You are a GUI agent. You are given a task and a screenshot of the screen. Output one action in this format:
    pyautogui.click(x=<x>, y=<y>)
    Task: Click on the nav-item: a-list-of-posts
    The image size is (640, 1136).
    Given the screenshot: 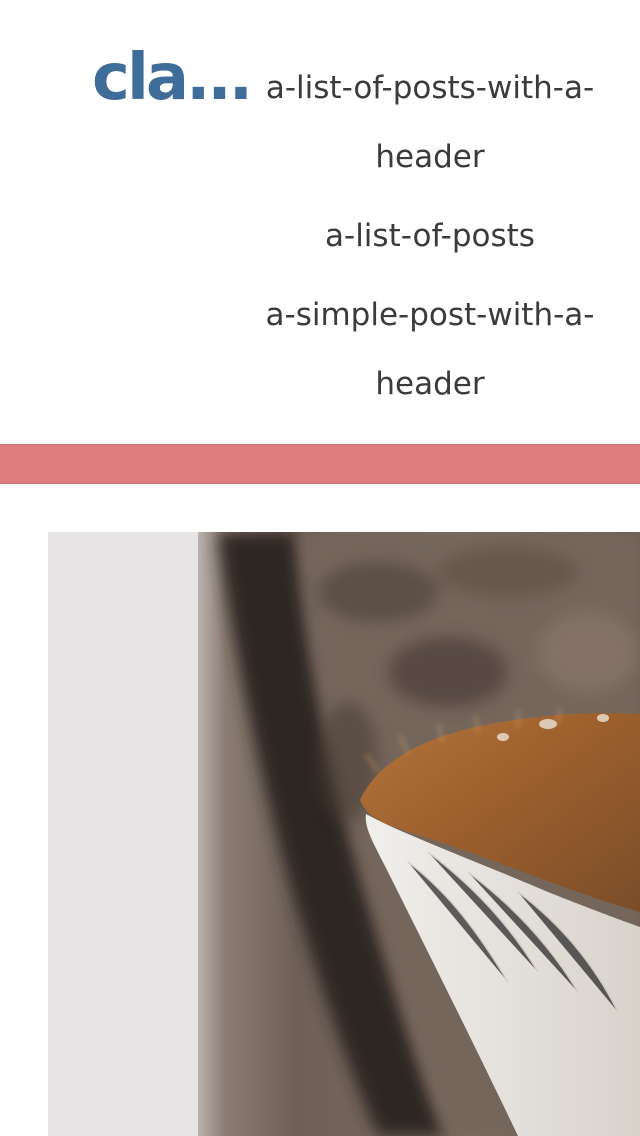 What is the action you would take?
    pyautogui.click(x=430, y=236)
    